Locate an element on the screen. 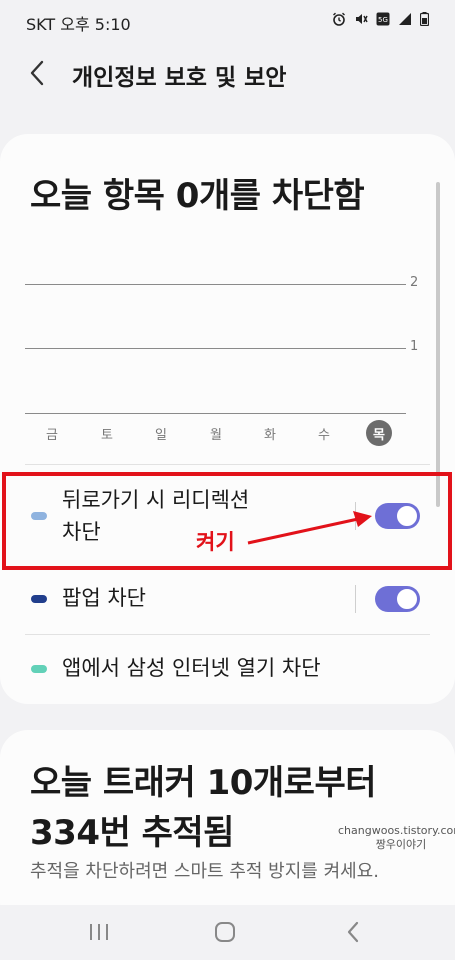 This screenshot has height=960, width=455. app-bar: 개인정보 보호 및 보안 is located at coordinates (227, 74).